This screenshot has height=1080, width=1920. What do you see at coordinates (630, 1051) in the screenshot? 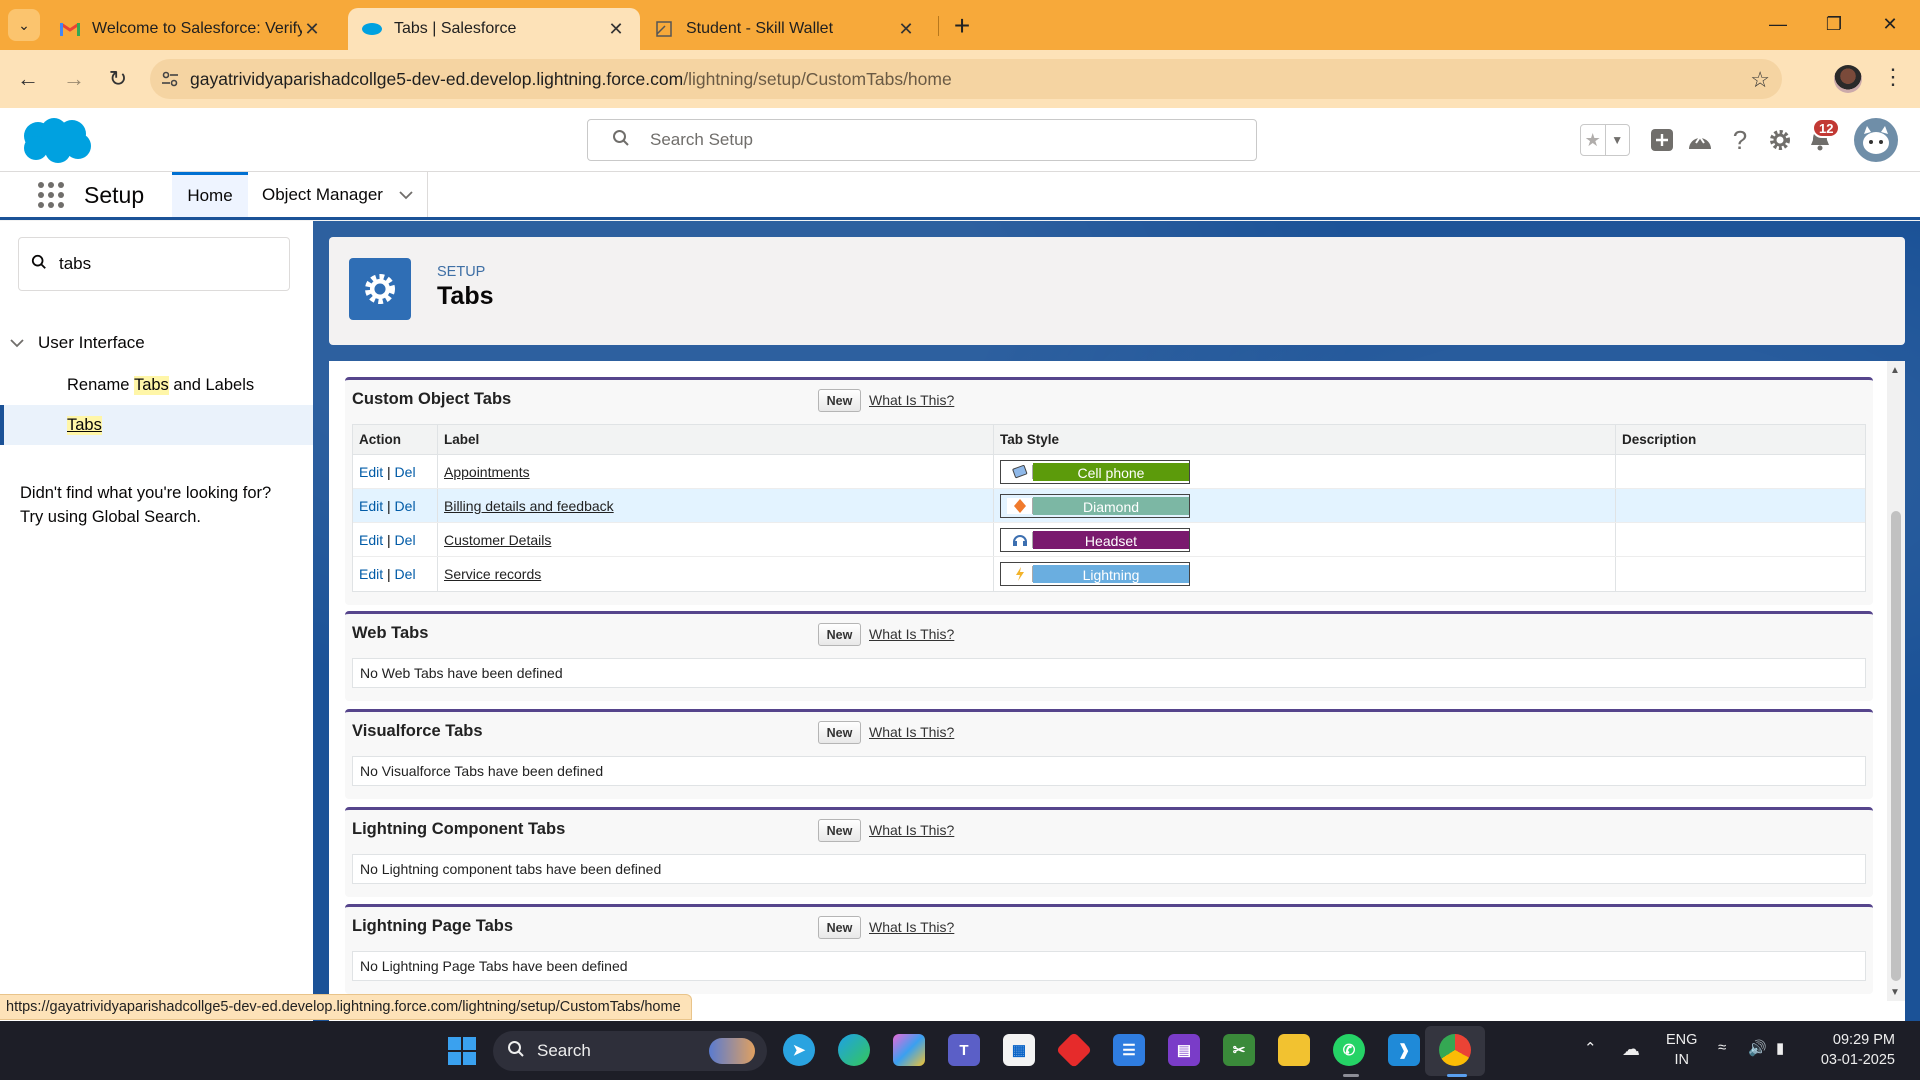
I see `taskbar-search: Search` at bounding box center [630, 1051].